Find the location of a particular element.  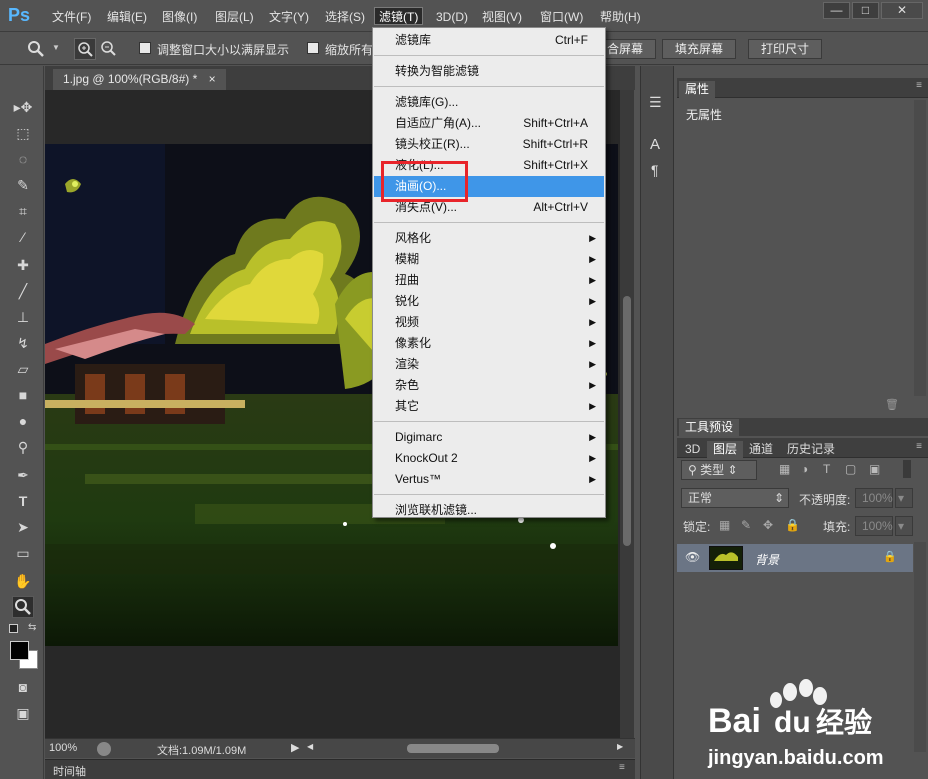

status-info-icon is located at coordinates (104, 749).